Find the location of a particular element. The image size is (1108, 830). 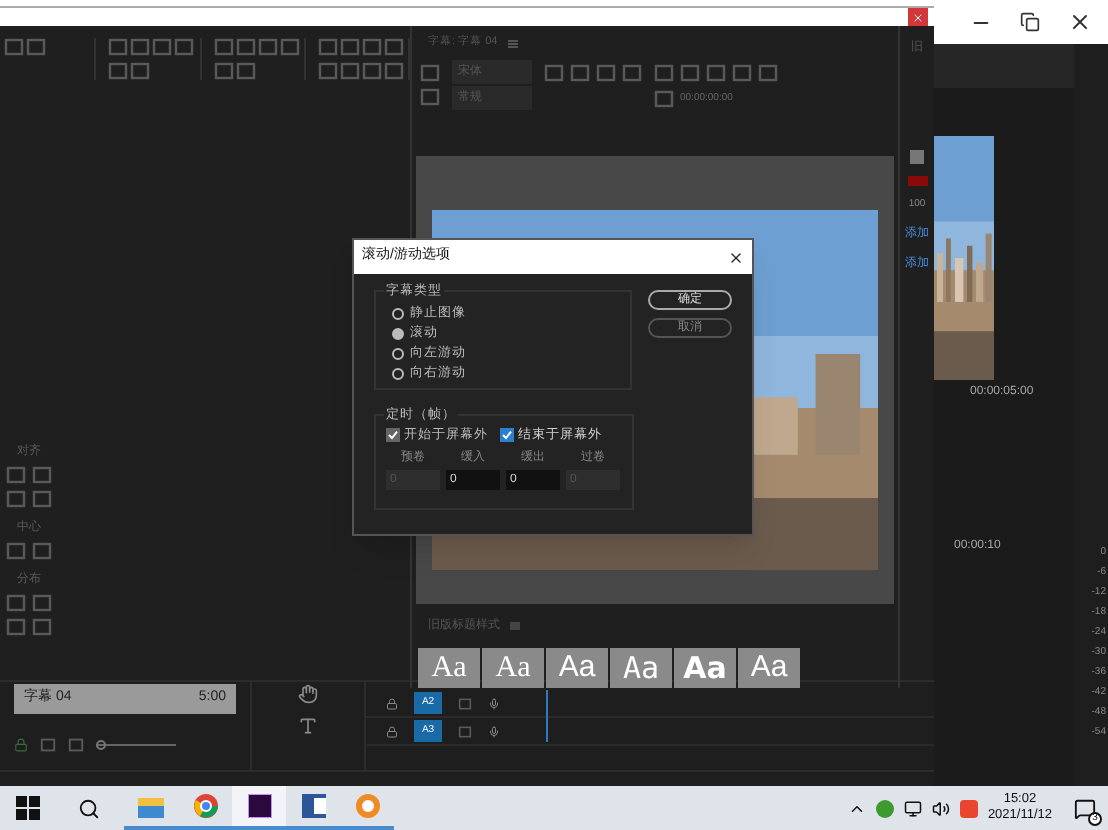

menu-icon is located at coordinates (512, 43).